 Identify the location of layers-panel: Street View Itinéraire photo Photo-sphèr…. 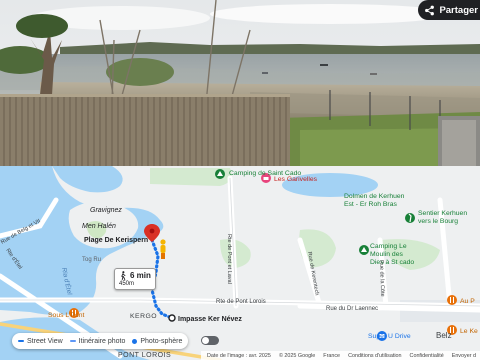
(100, 341).